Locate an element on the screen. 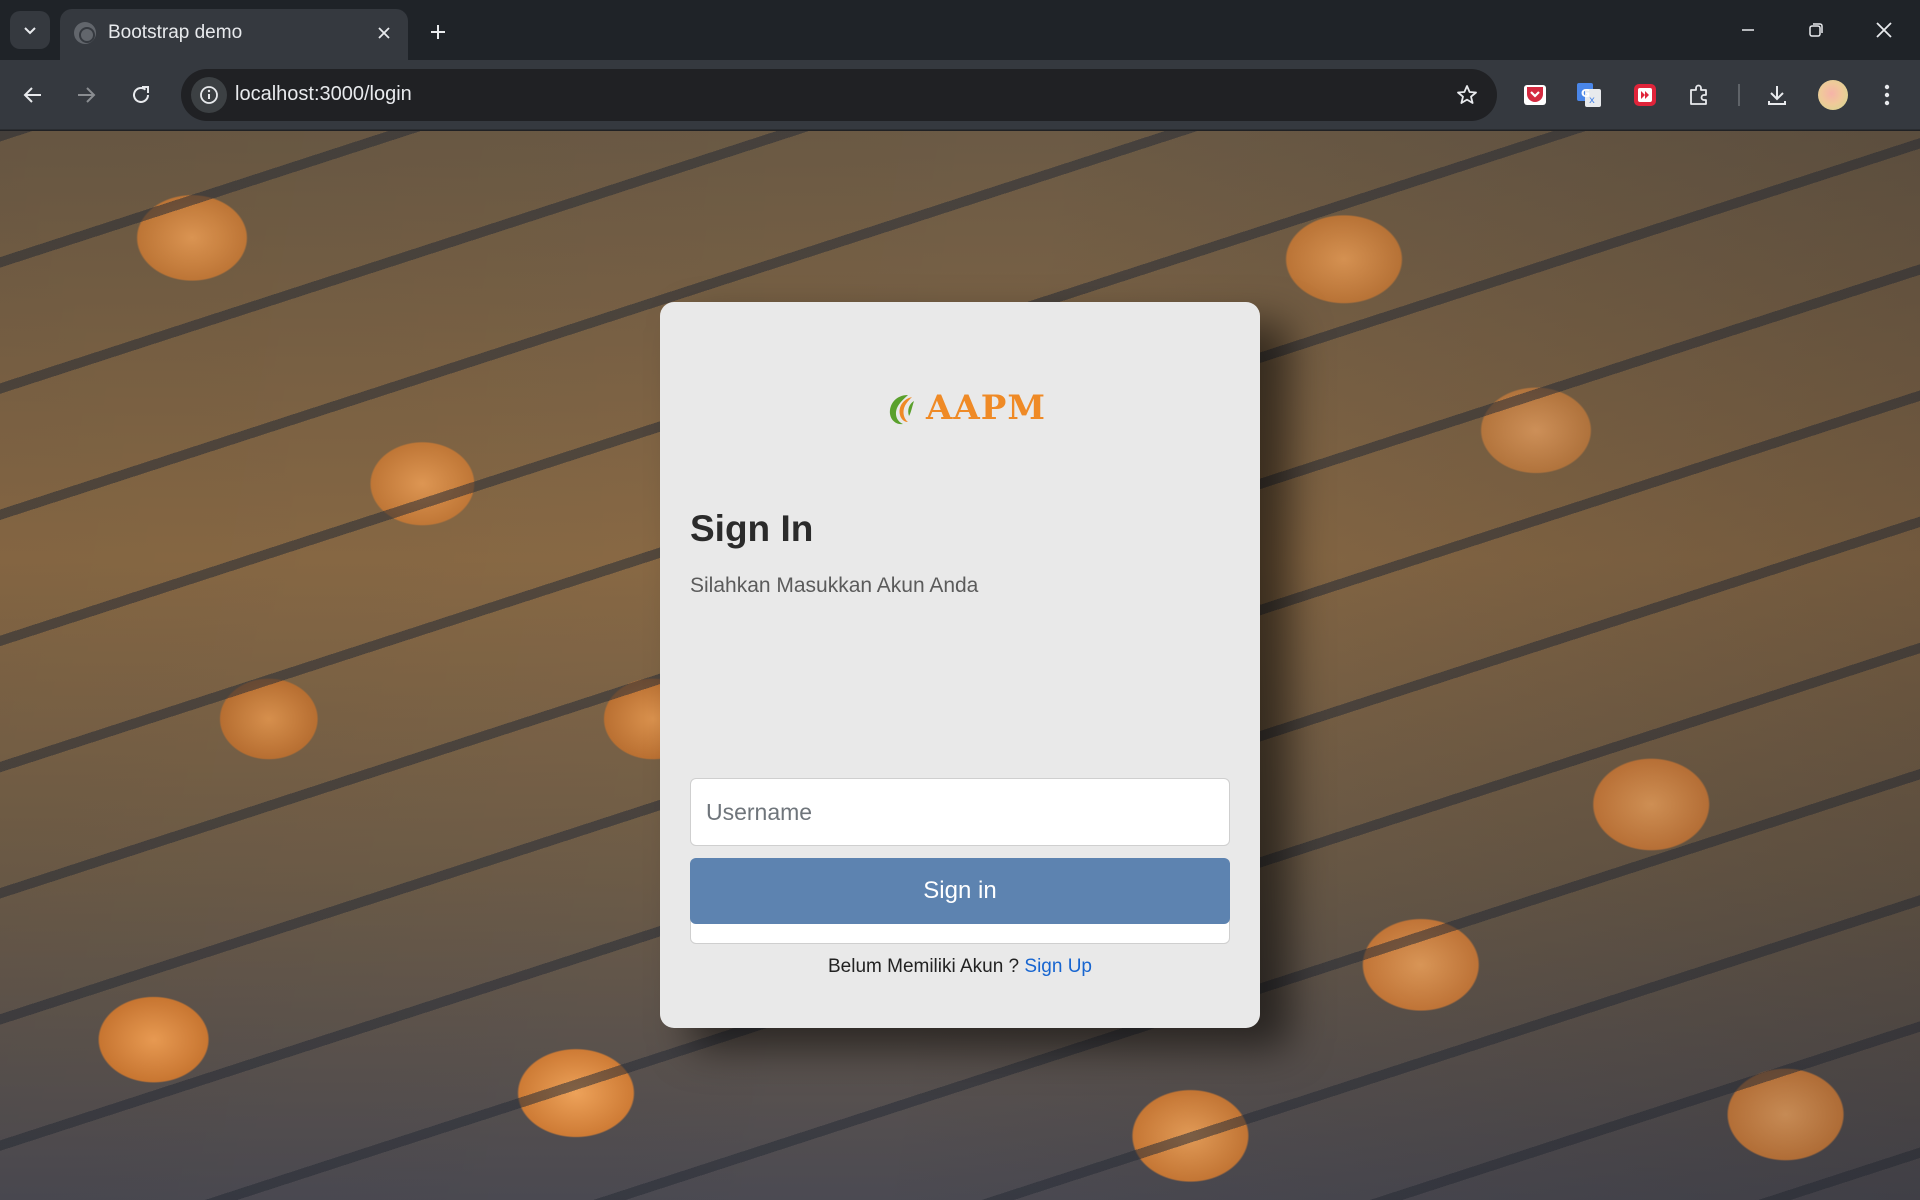 This screenshot has width=1920, height=1200. reload-button is located at coordinates (141, 95).